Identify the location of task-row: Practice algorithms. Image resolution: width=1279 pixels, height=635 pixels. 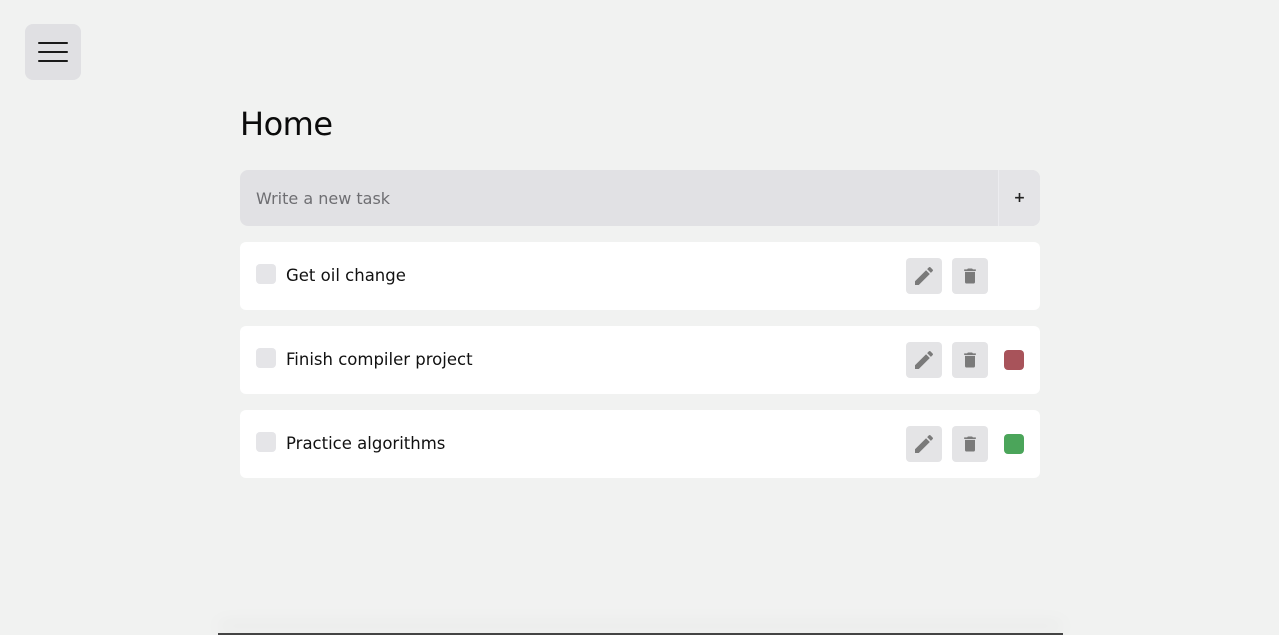
(640, 444).